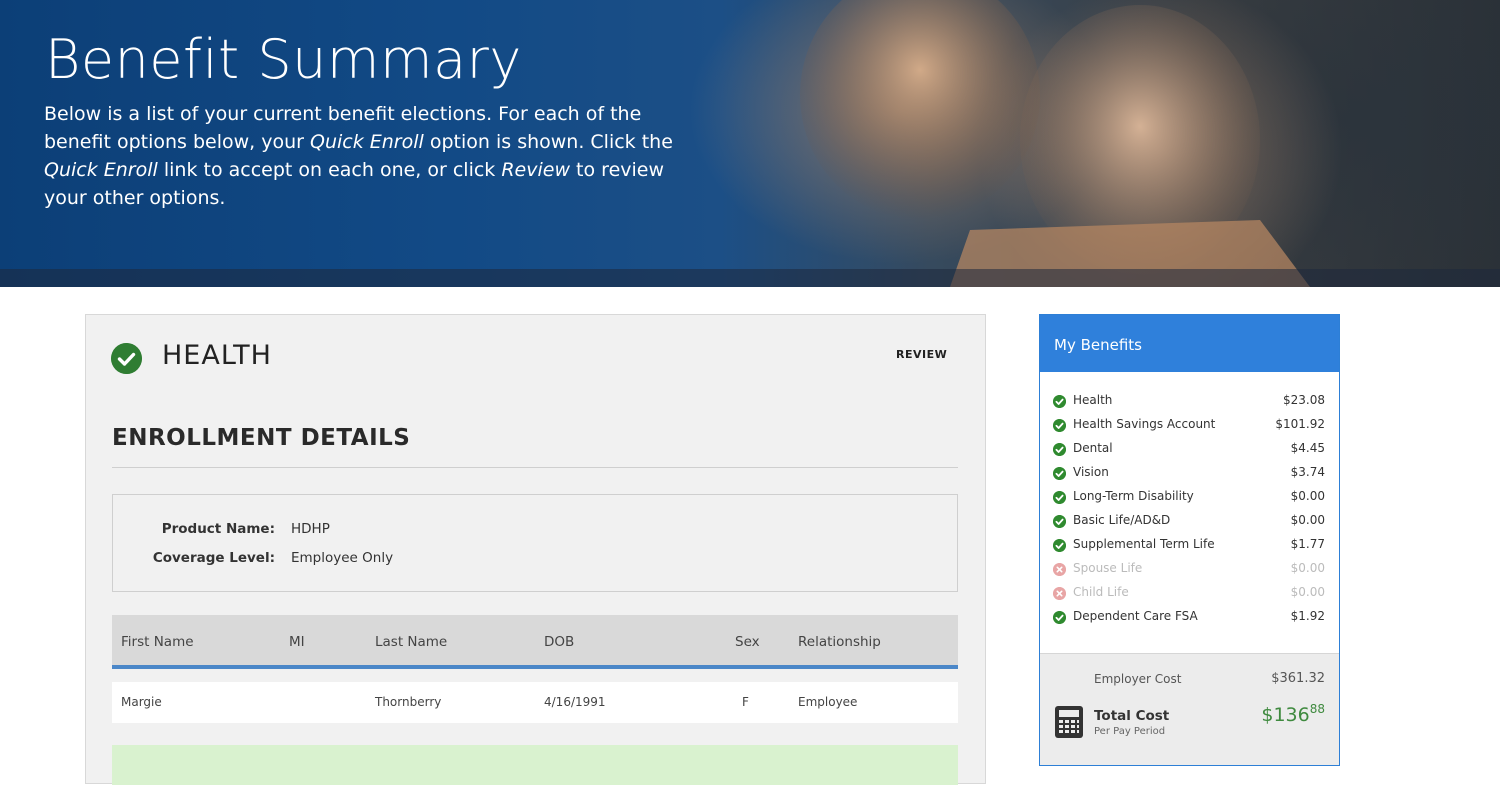 The height and width of the screenshot is (785, 1500). I want to click on column-header-first-name: First Name, so click(157, 642).